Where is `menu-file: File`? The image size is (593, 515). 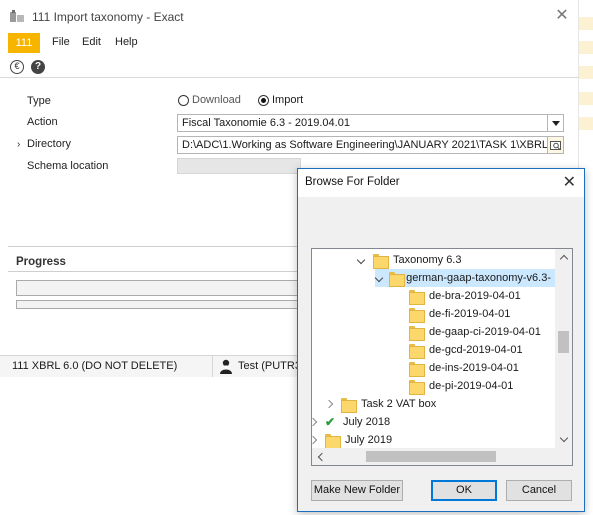 menu-file: File is located at coordinates (61, 42).